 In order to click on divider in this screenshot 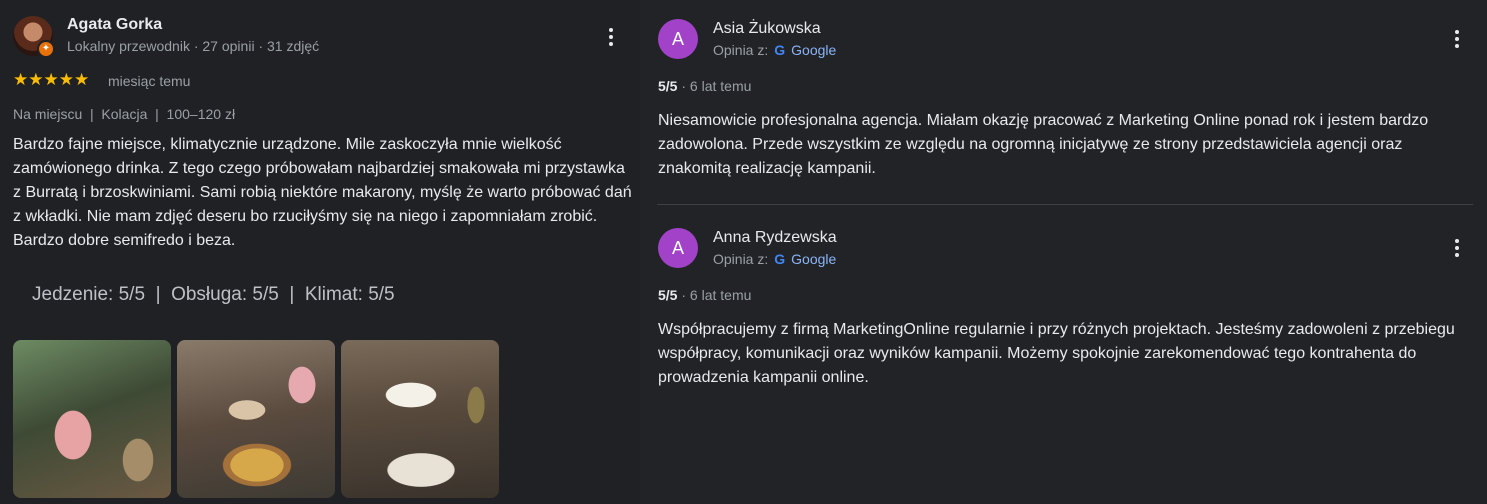, I will do `click(1065, 204)`.